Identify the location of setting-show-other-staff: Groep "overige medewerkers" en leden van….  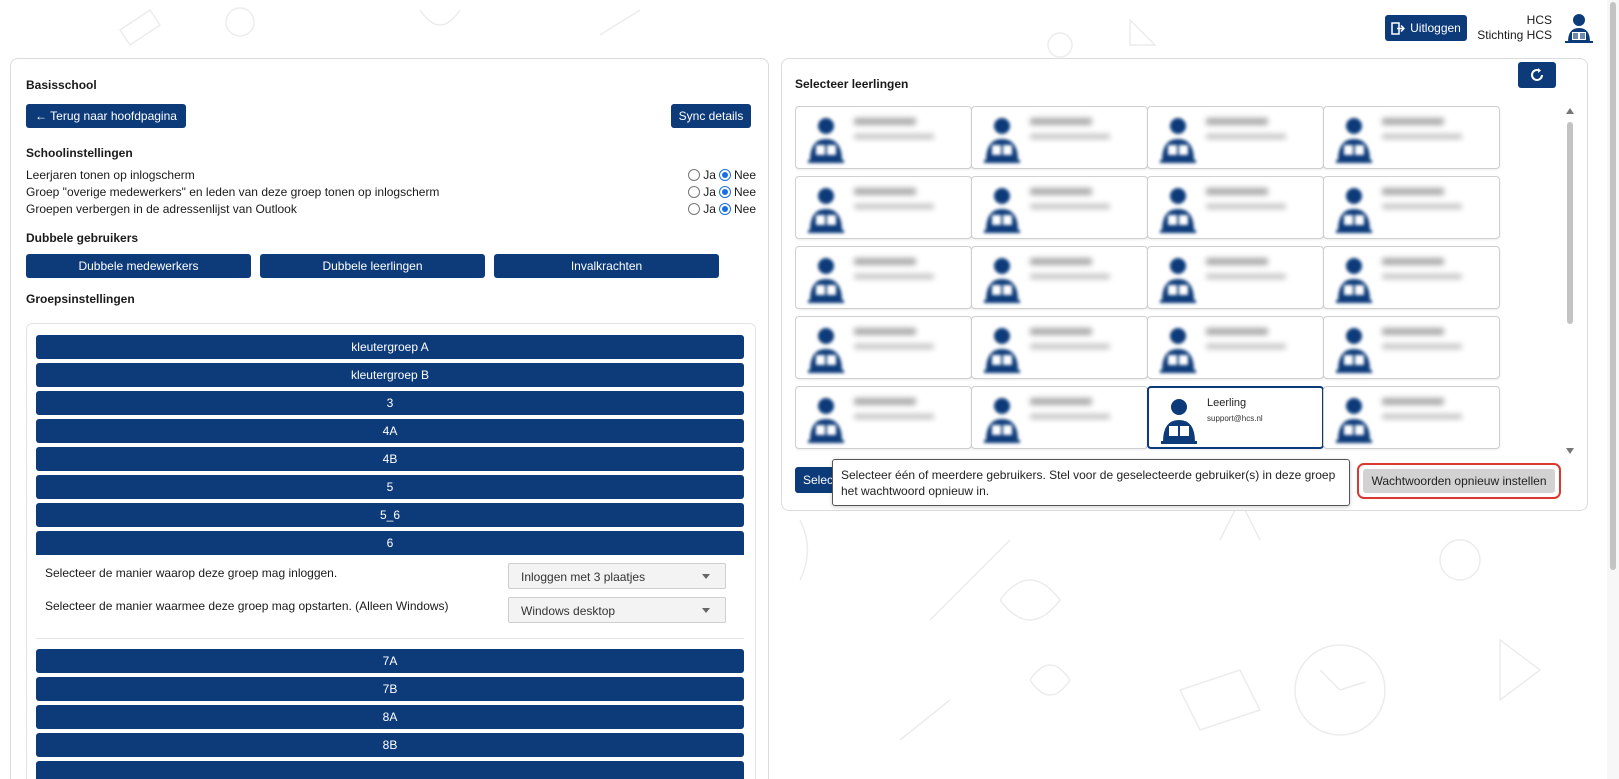
(391, 193).